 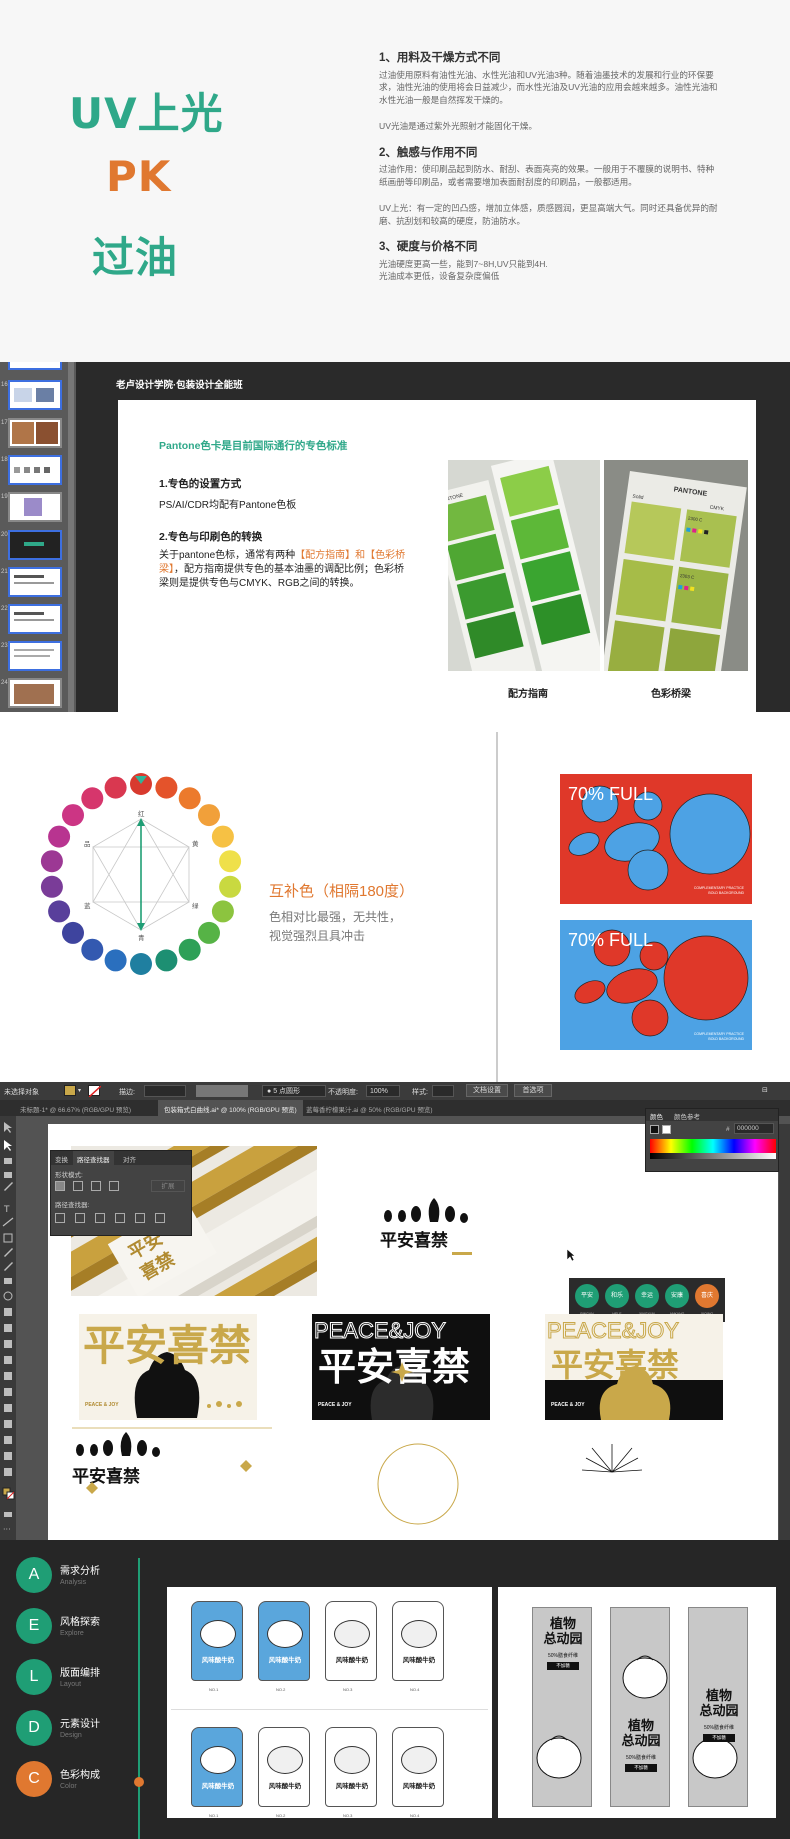 I want to click on tools-icons: T ···, so click(x=8, y=1328).